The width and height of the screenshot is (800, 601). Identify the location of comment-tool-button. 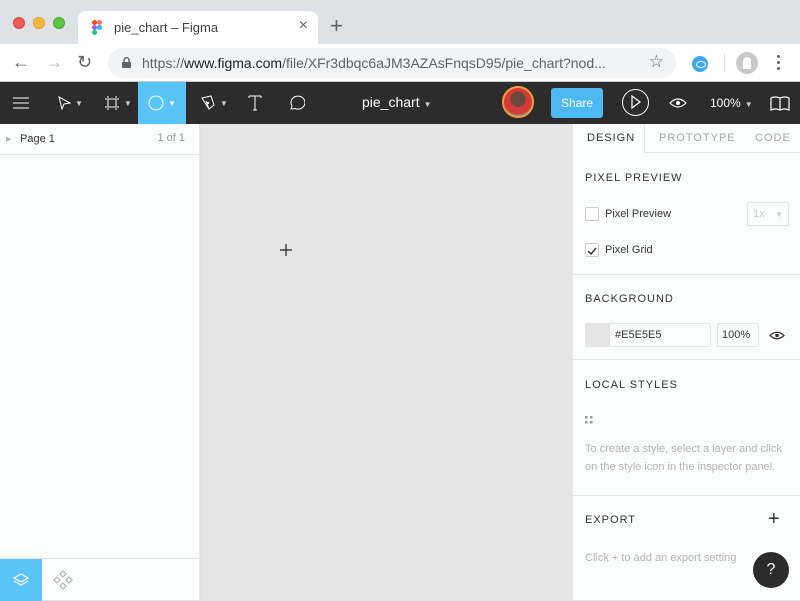
(296, 103).